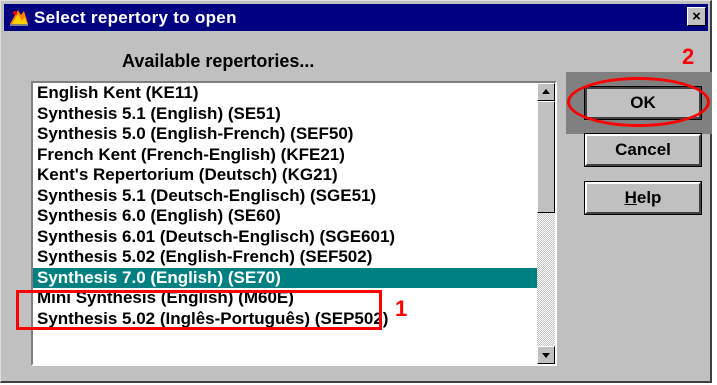  What do you see at coordinates (286, 257) in the screenshot?
I see `list-item: Synthesis 5.02 (English-French) (SEF502)` at bounding box center [286, 257].